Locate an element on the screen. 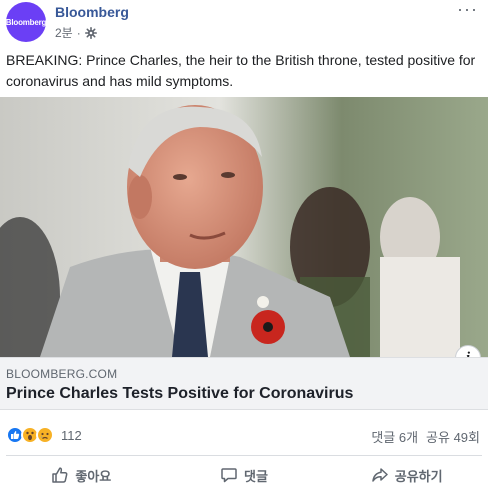  engagement-stats: 댓글 6개 공유 49회 is located at coordinates (425, 436).